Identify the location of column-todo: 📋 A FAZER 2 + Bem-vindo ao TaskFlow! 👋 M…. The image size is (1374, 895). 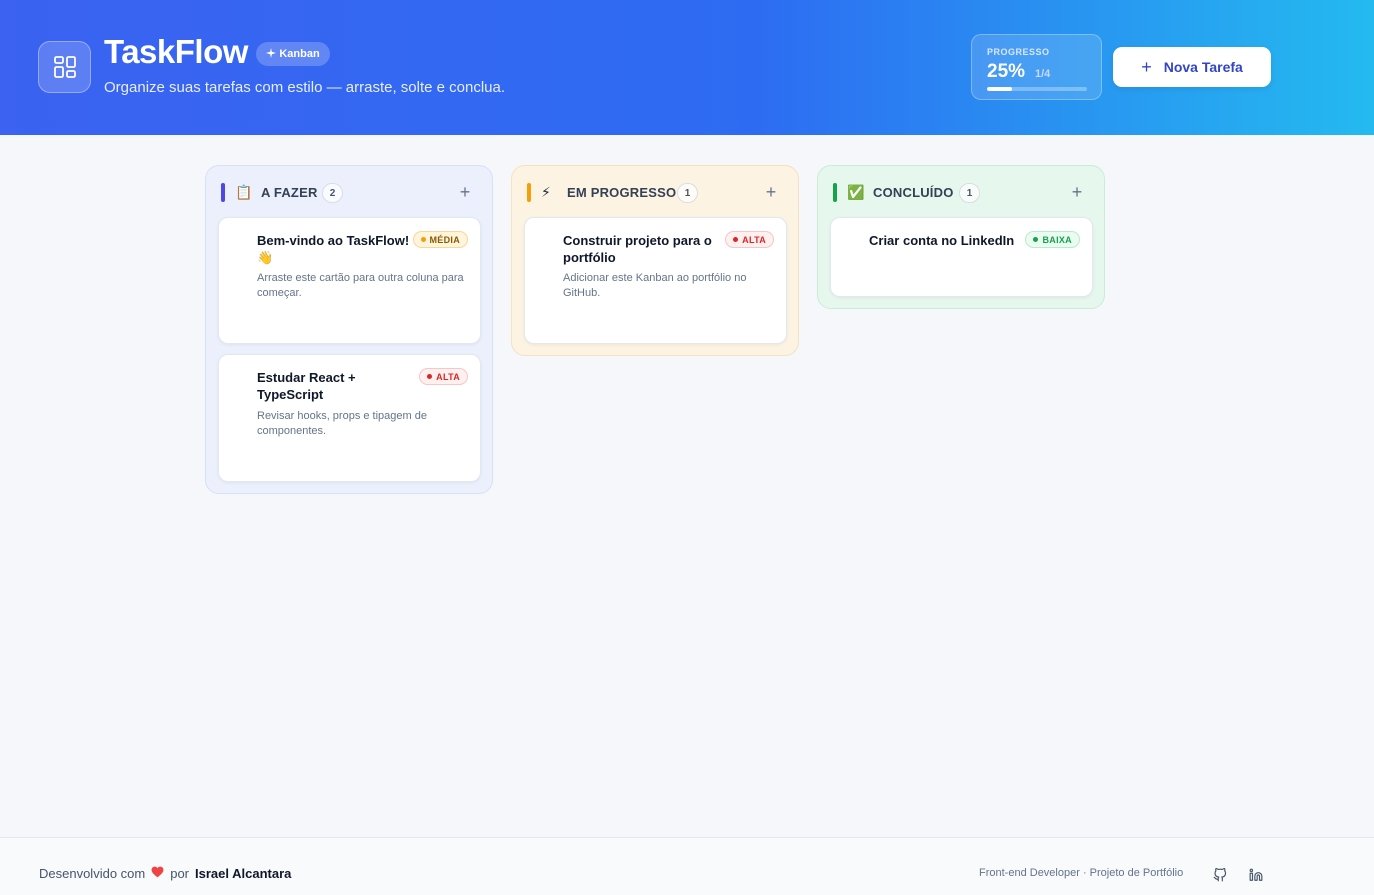
(349, 329).